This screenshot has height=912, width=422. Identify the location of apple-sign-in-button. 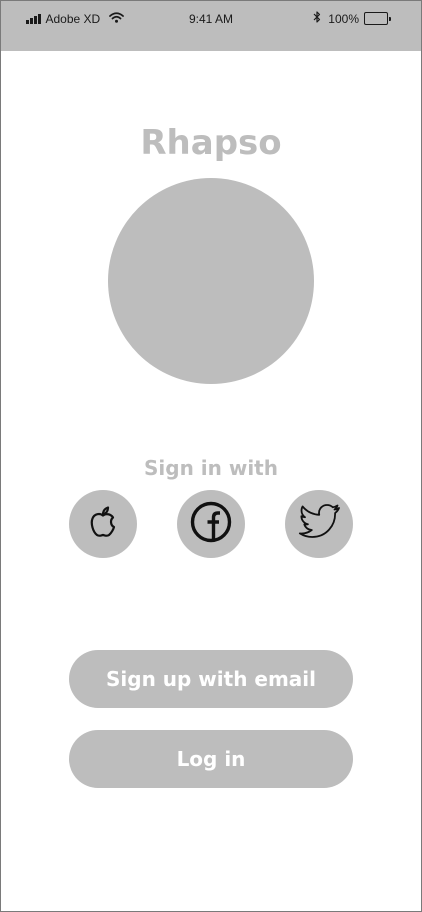
(103, 524).